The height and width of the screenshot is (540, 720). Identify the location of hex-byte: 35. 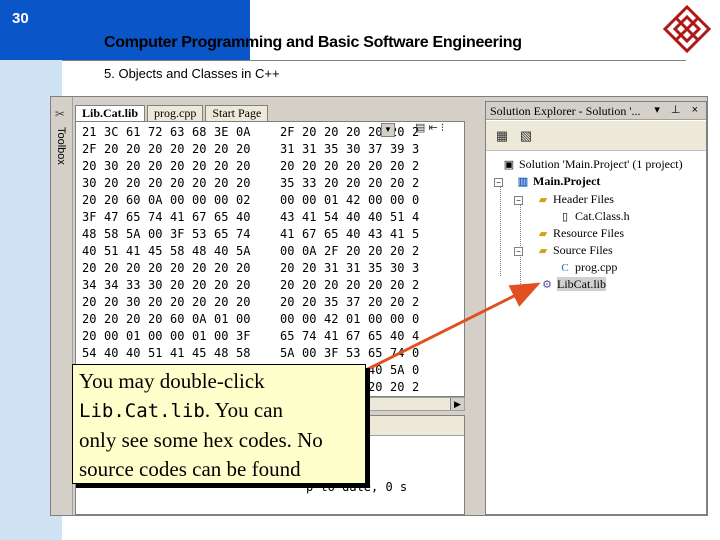
(375, 268).